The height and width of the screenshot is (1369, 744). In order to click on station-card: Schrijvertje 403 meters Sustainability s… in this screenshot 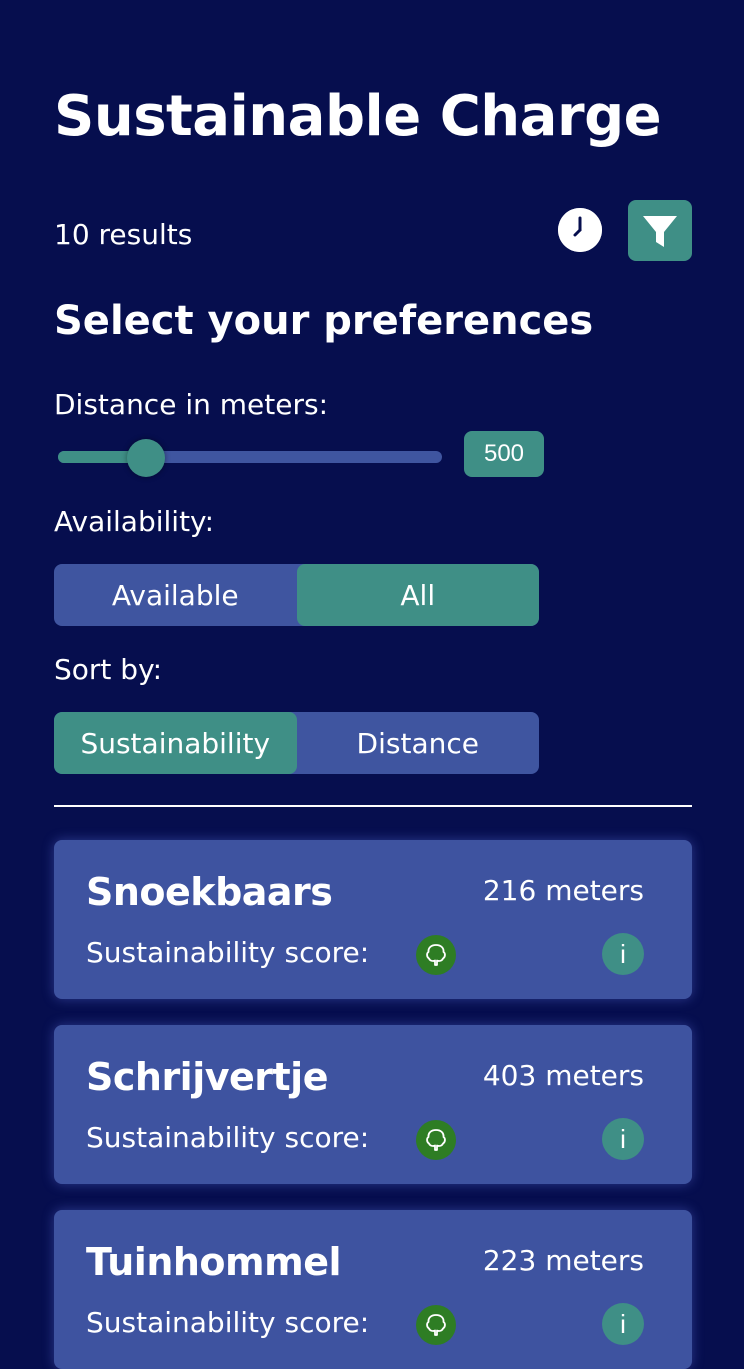, I will do `click(373, 1104)`.